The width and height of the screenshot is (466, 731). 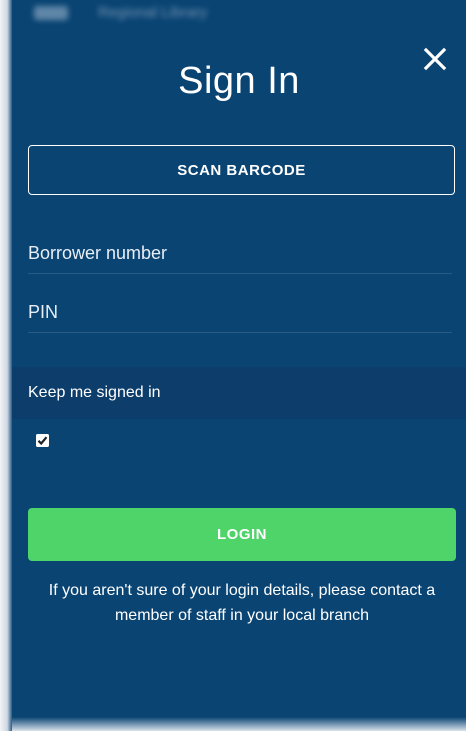 I want to click on login-button: LOGIN, so click(x=242, y=534).